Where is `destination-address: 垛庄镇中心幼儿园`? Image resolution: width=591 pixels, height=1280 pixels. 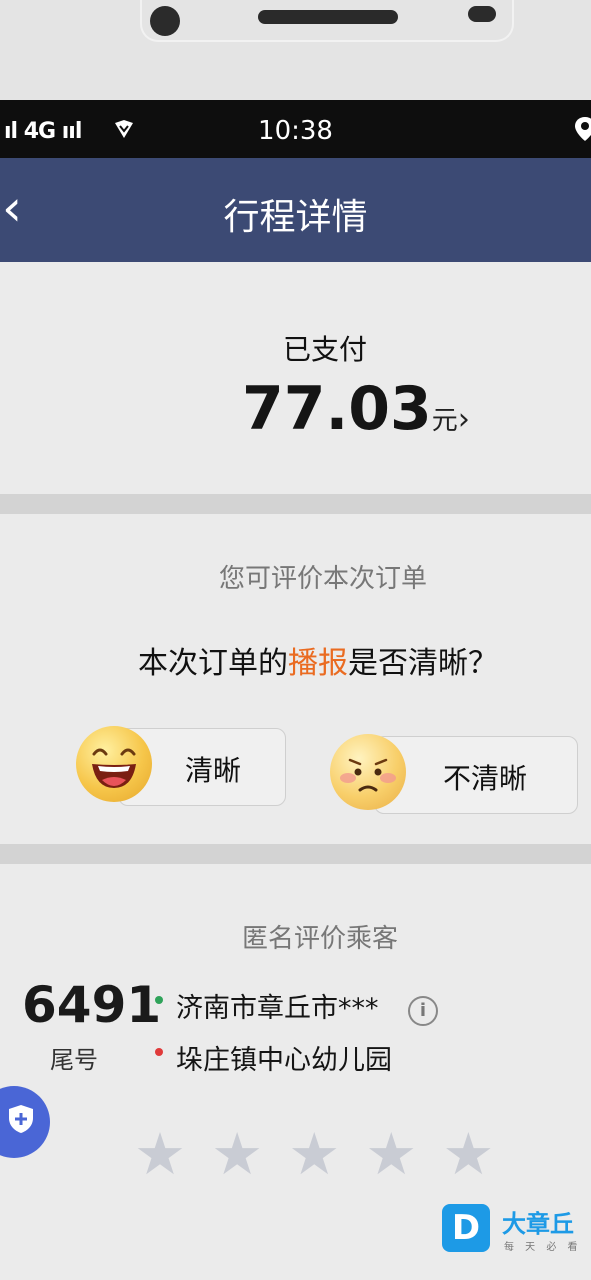 destination-address: 垛庄镇中心幼儿园 is located at coordinates (284, 1060).